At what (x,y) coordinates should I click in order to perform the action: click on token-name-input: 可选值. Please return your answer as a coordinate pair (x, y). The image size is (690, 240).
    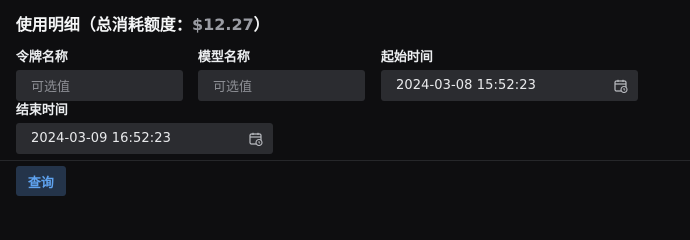
    Looking at the image, I should click on (99, 85).